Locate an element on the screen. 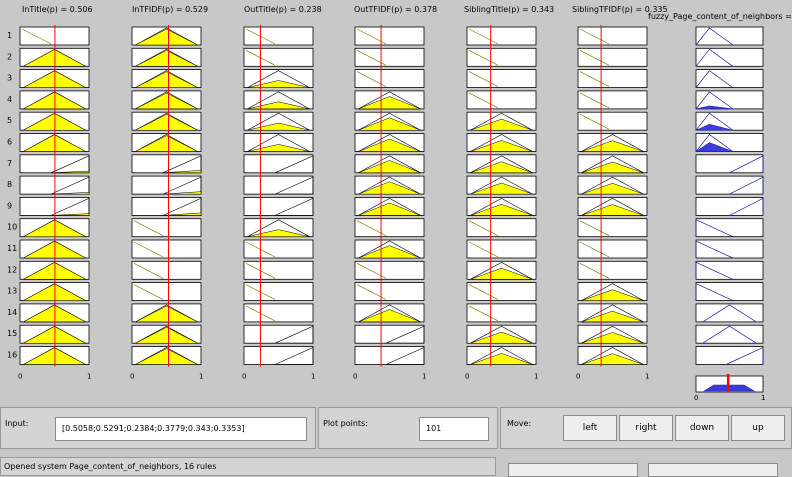  move-right-button: right is located at coordinates (646, 428).